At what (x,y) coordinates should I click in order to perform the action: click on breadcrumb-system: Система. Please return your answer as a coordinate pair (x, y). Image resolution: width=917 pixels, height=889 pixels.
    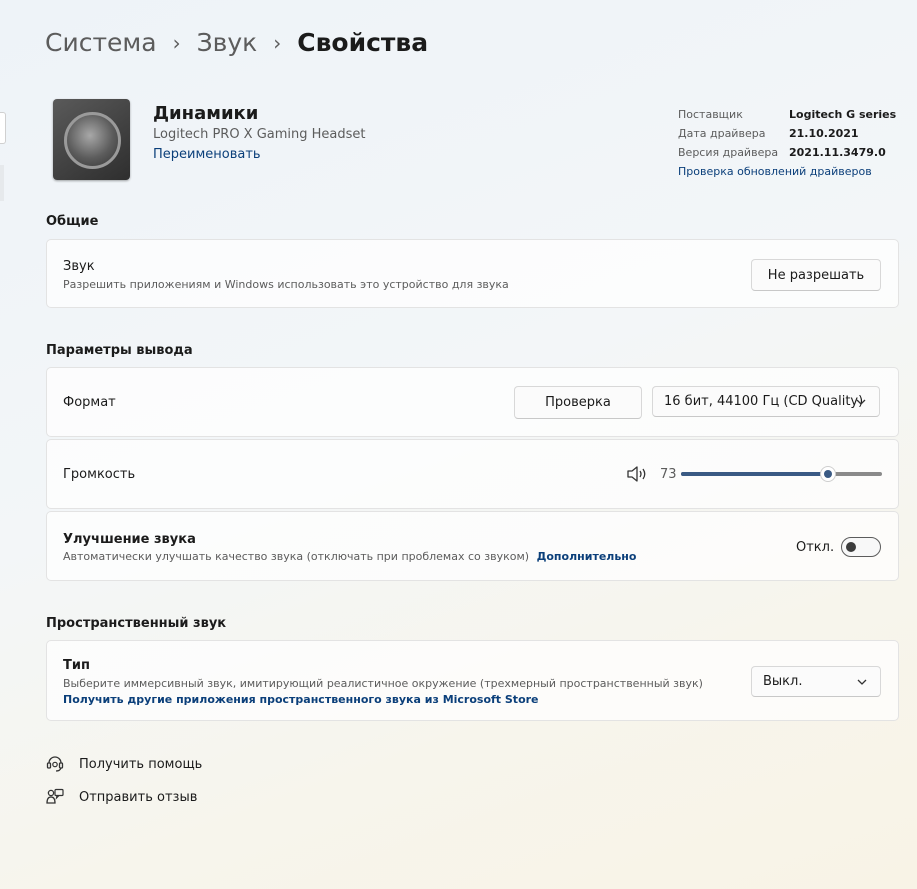
    Looking at the image, I should click on (101, 42).